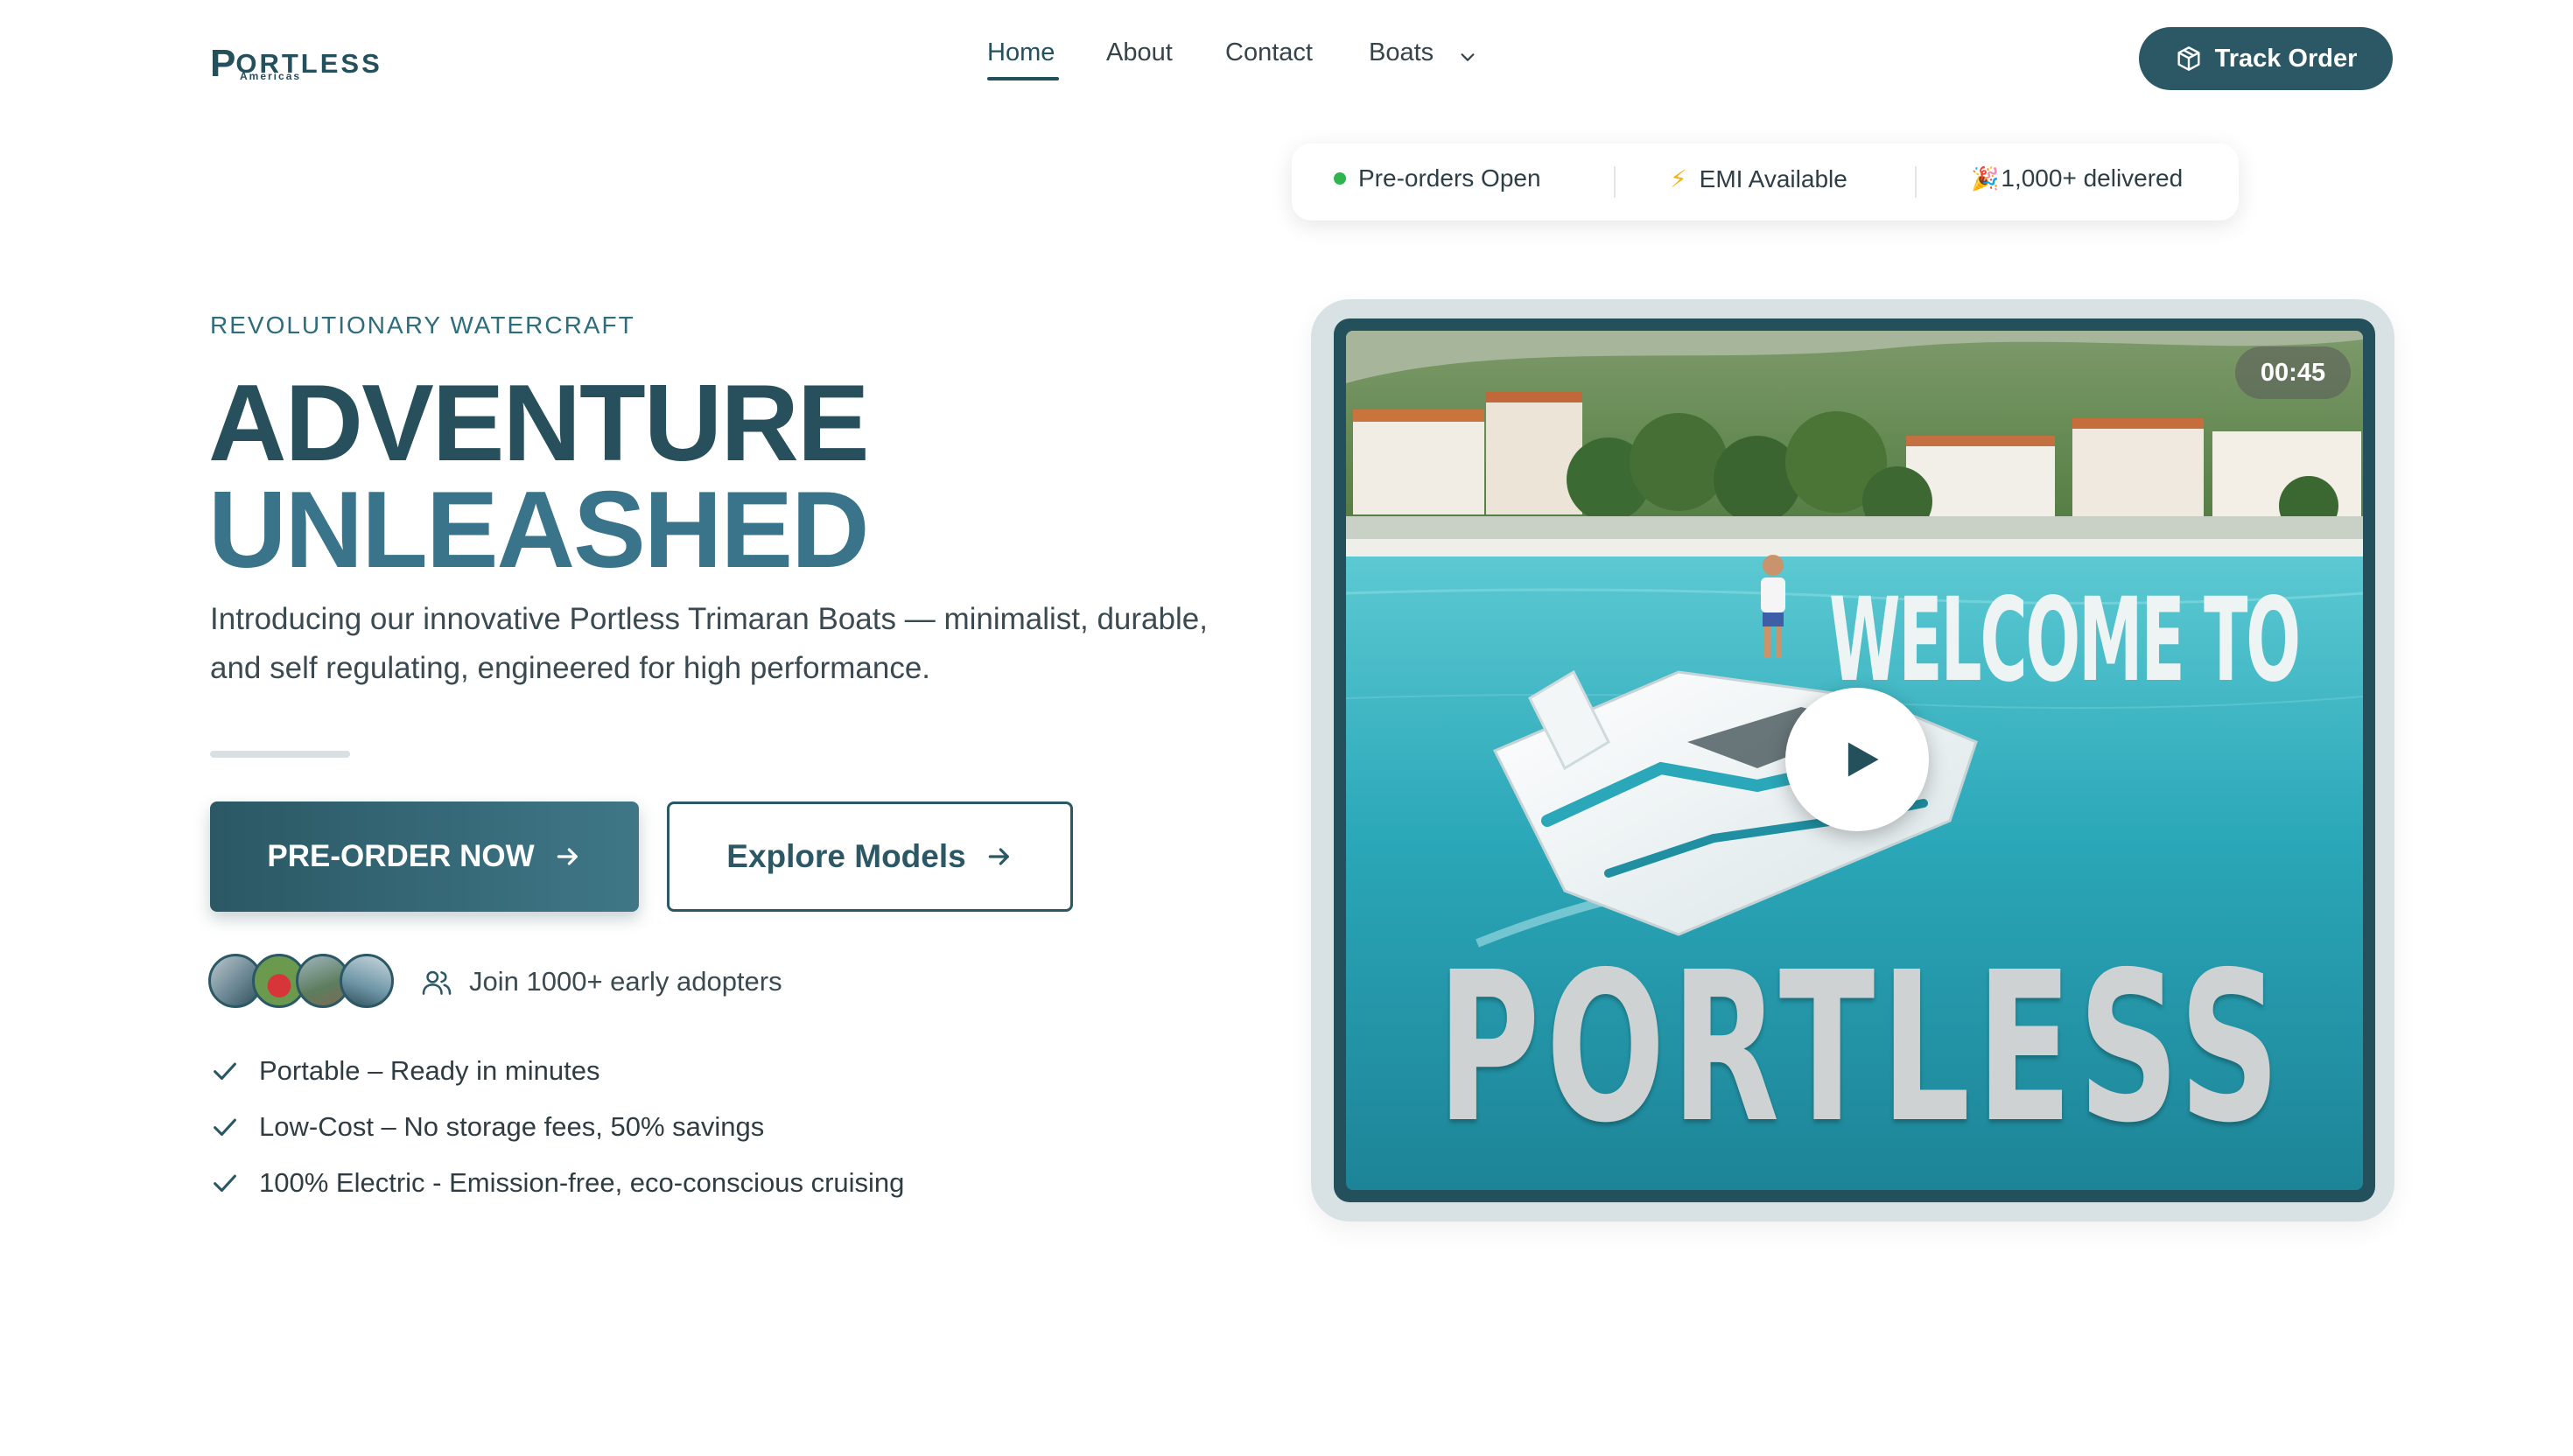  Describe the element at coordinates (539, 530) in the screenshot. I see `hero-headline-line2: UNLEASHED` at that location.